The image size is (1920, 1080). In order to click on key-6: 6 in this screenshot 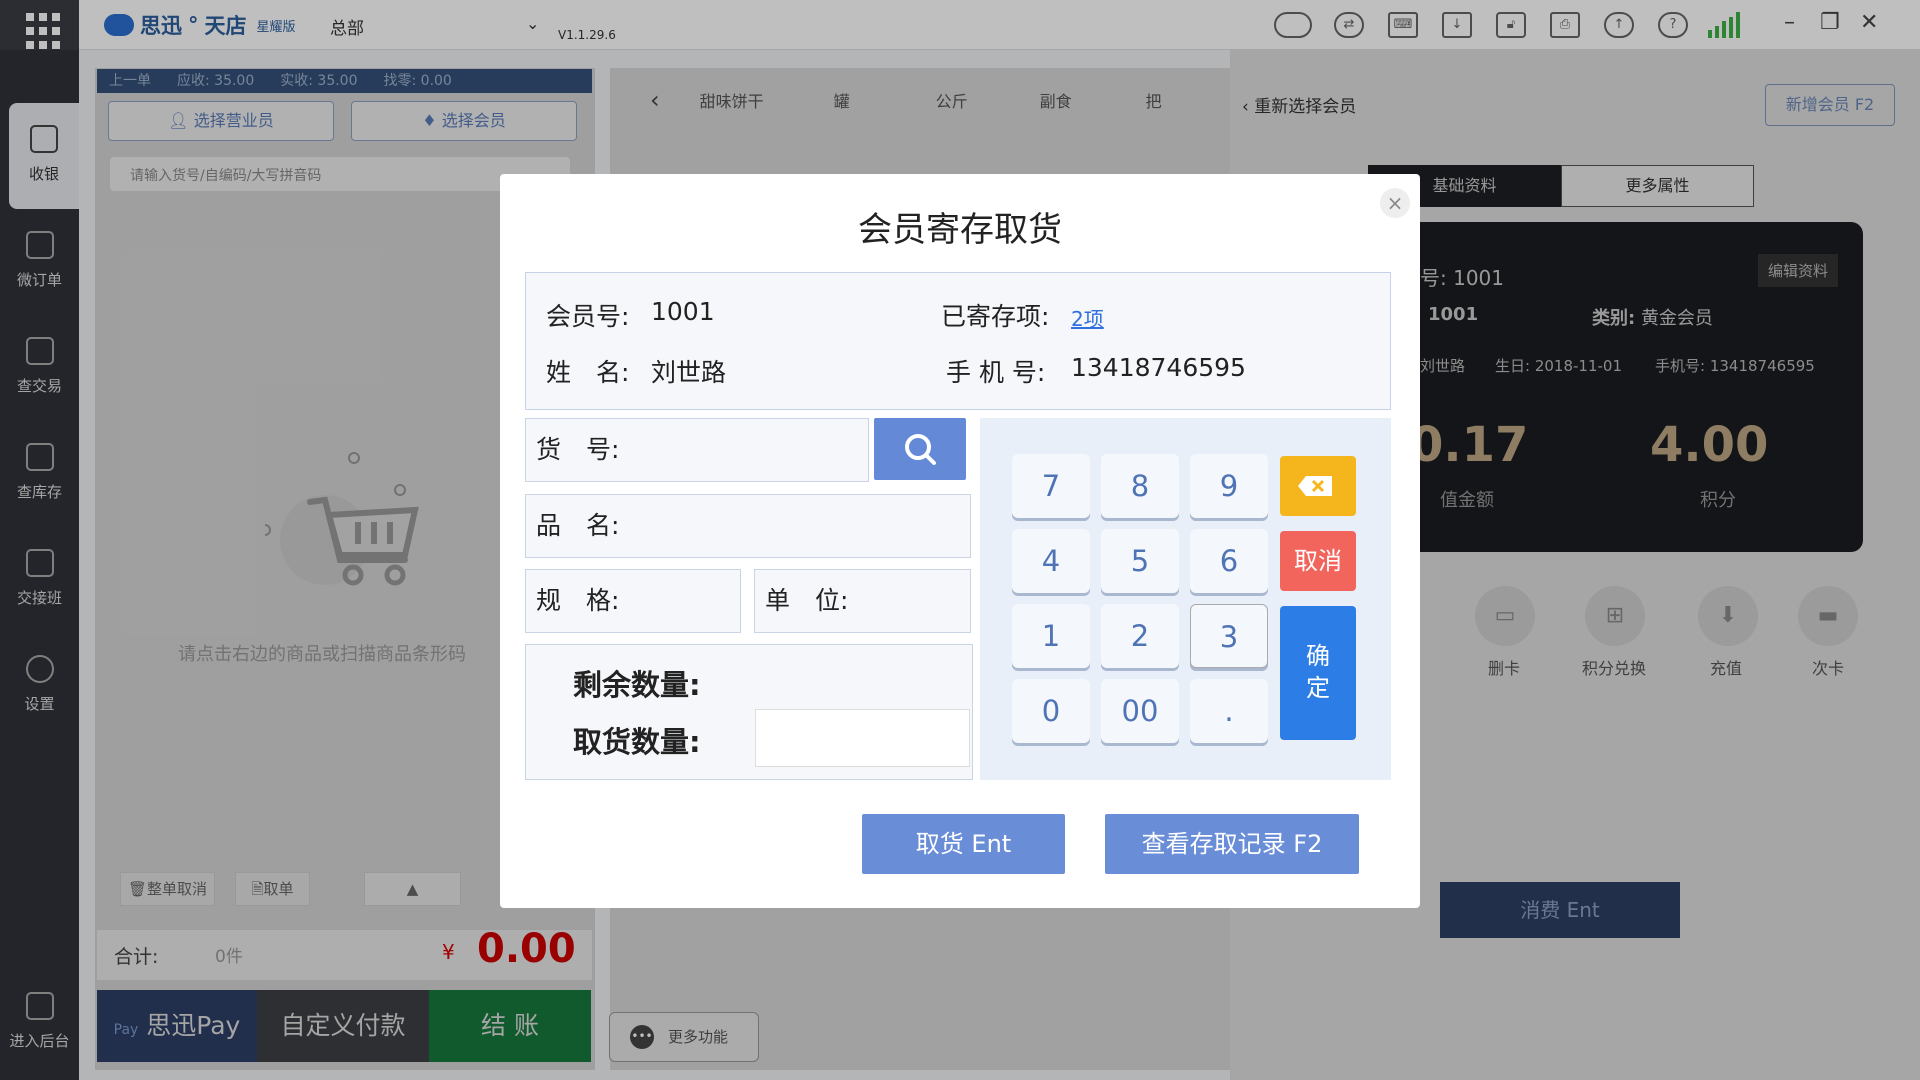, I will do `click(1229, 561)`.